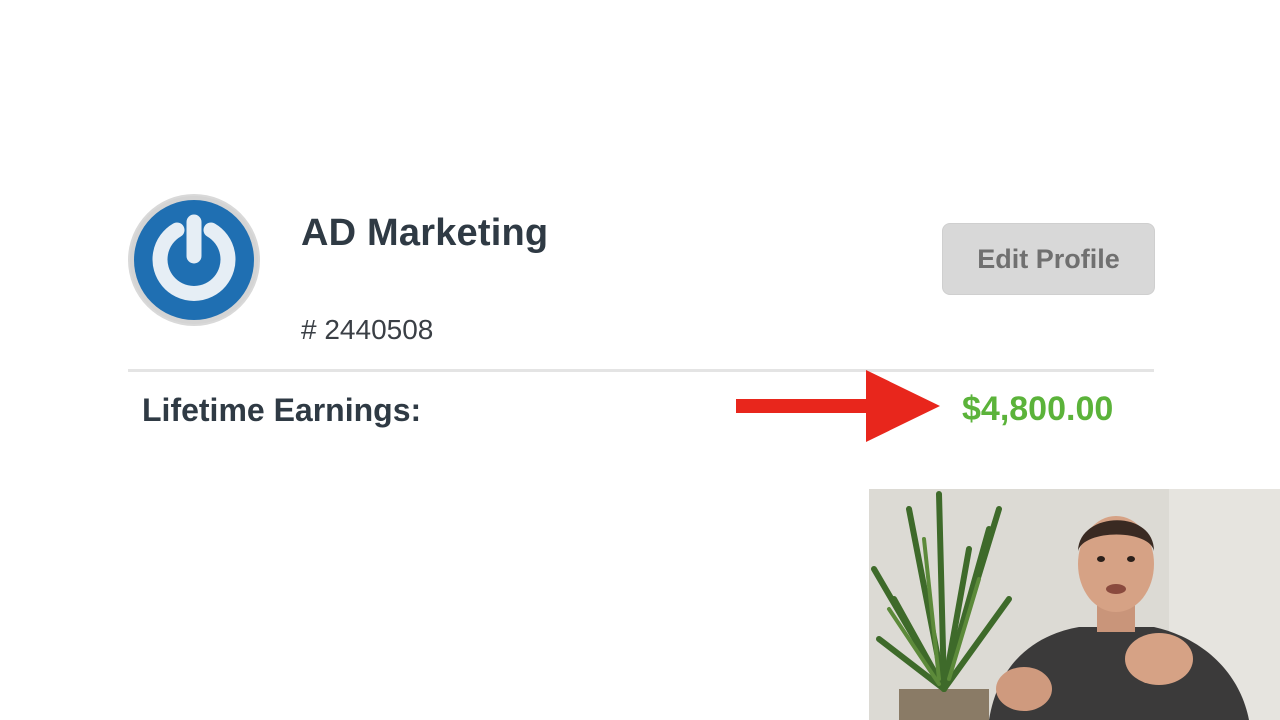 The height and width of the screenshot is (720, 1280). Describe the element at coordinates (838, 406) in the screenshot. I see `arrow-right-icon` at that location.